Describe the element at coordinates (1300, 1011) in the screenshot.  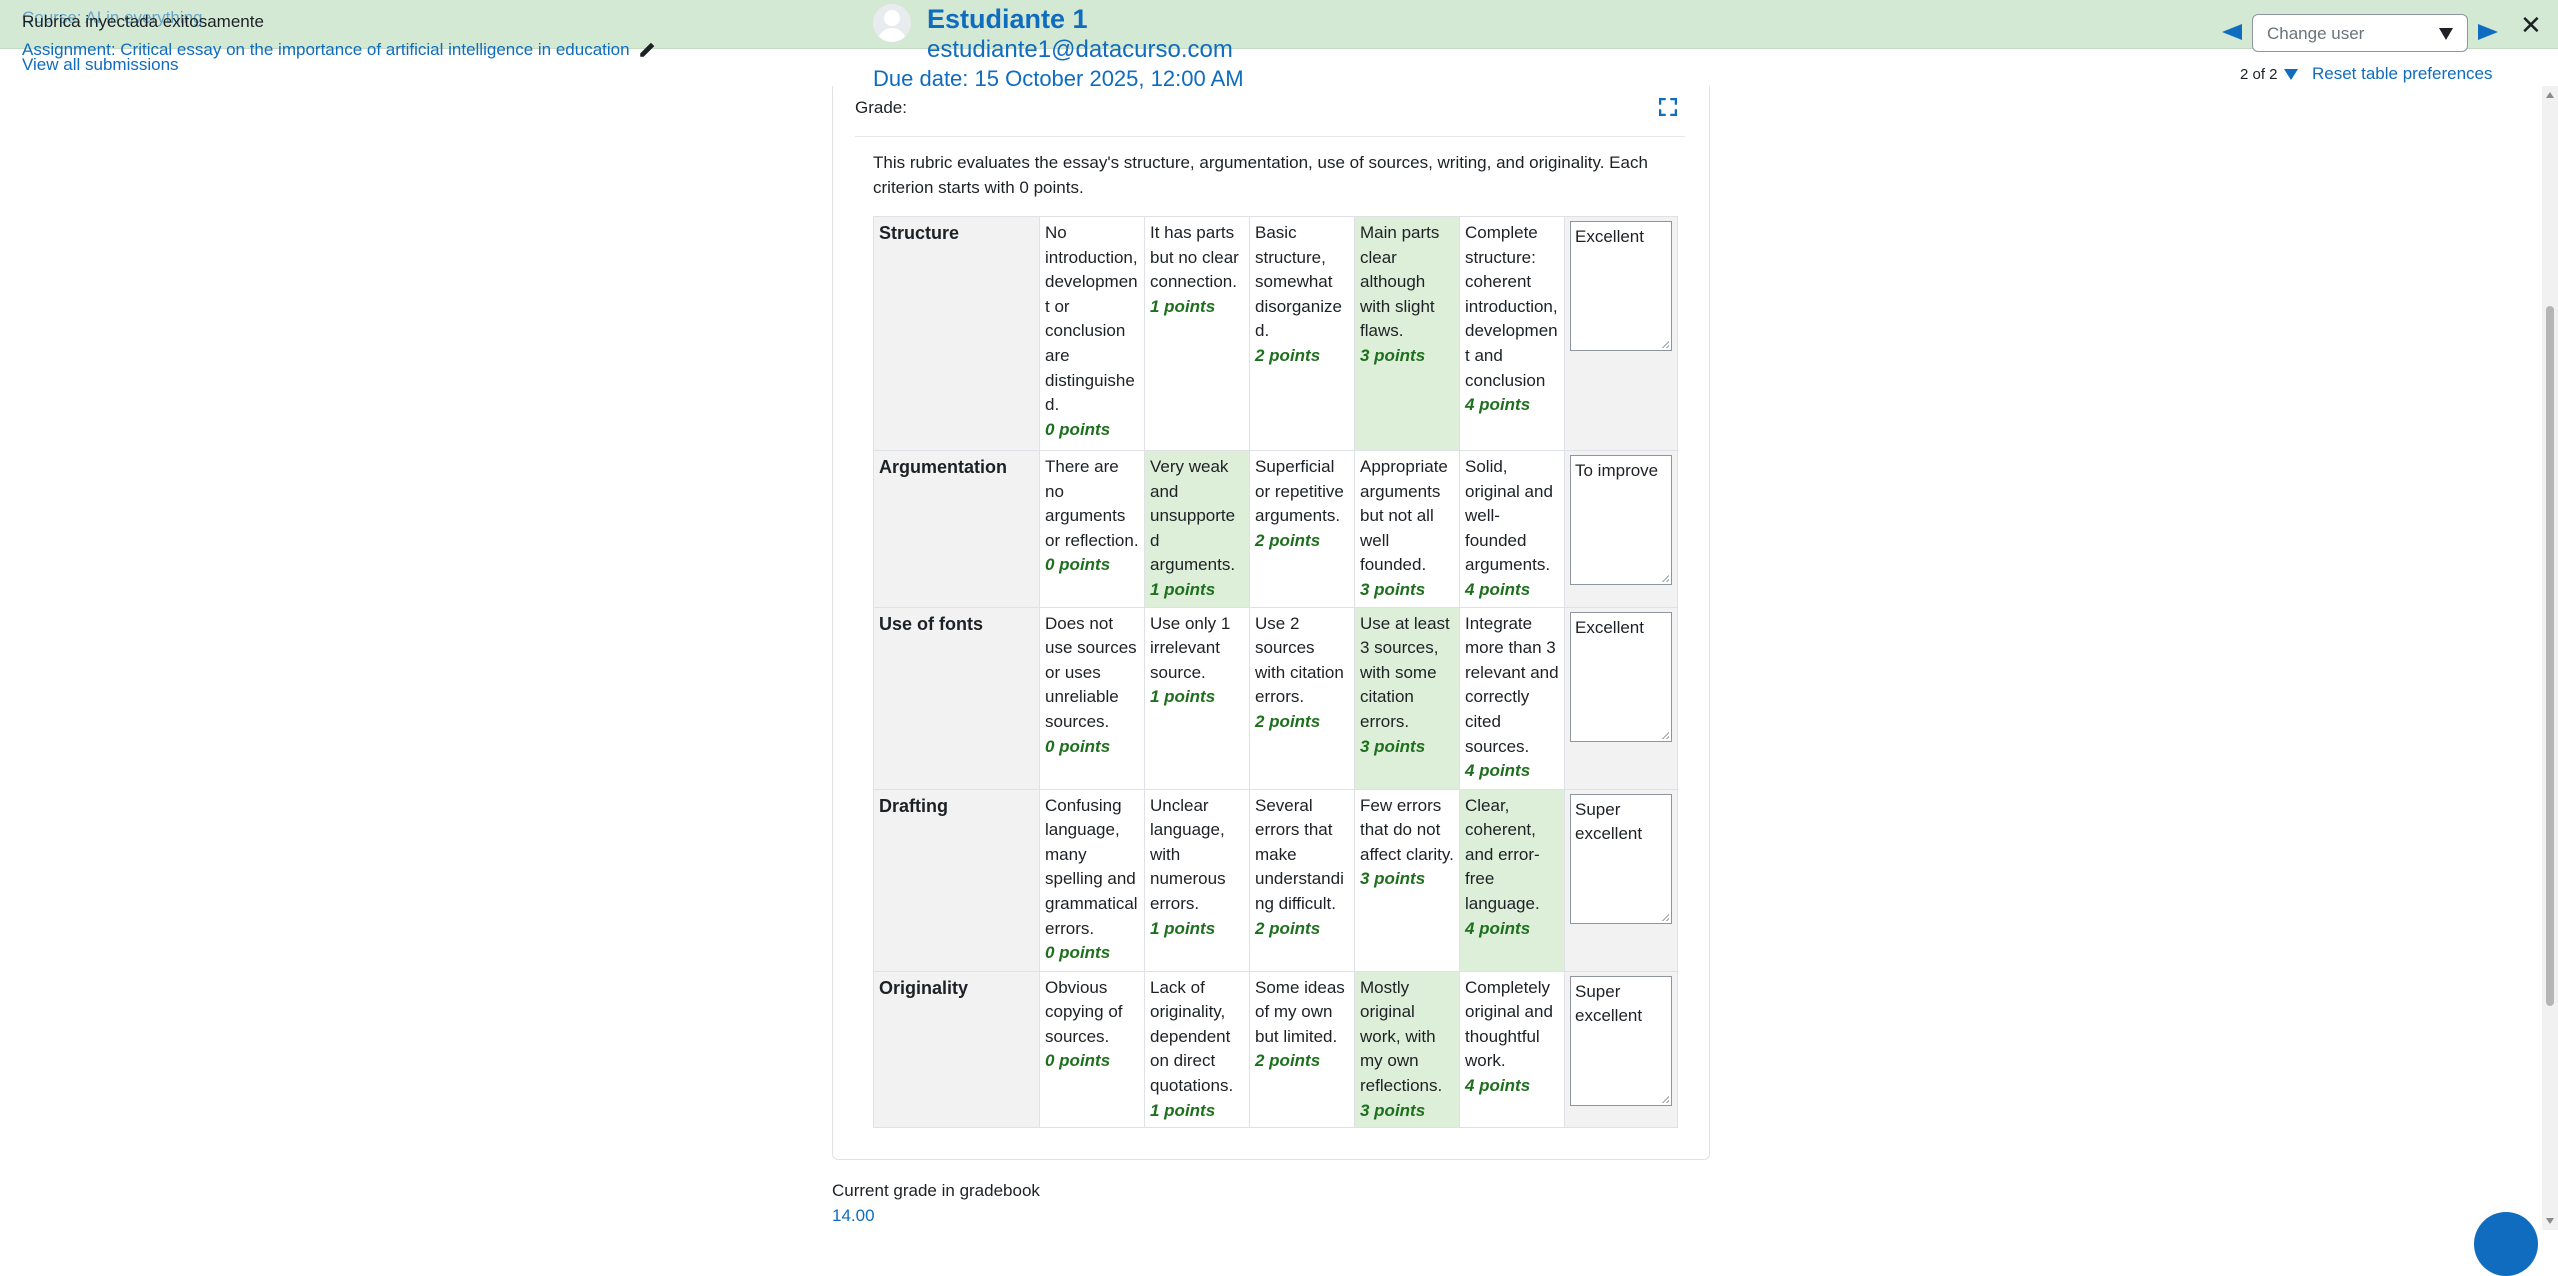
I see `level-description: Some ideas of my own but limited.` at that location.